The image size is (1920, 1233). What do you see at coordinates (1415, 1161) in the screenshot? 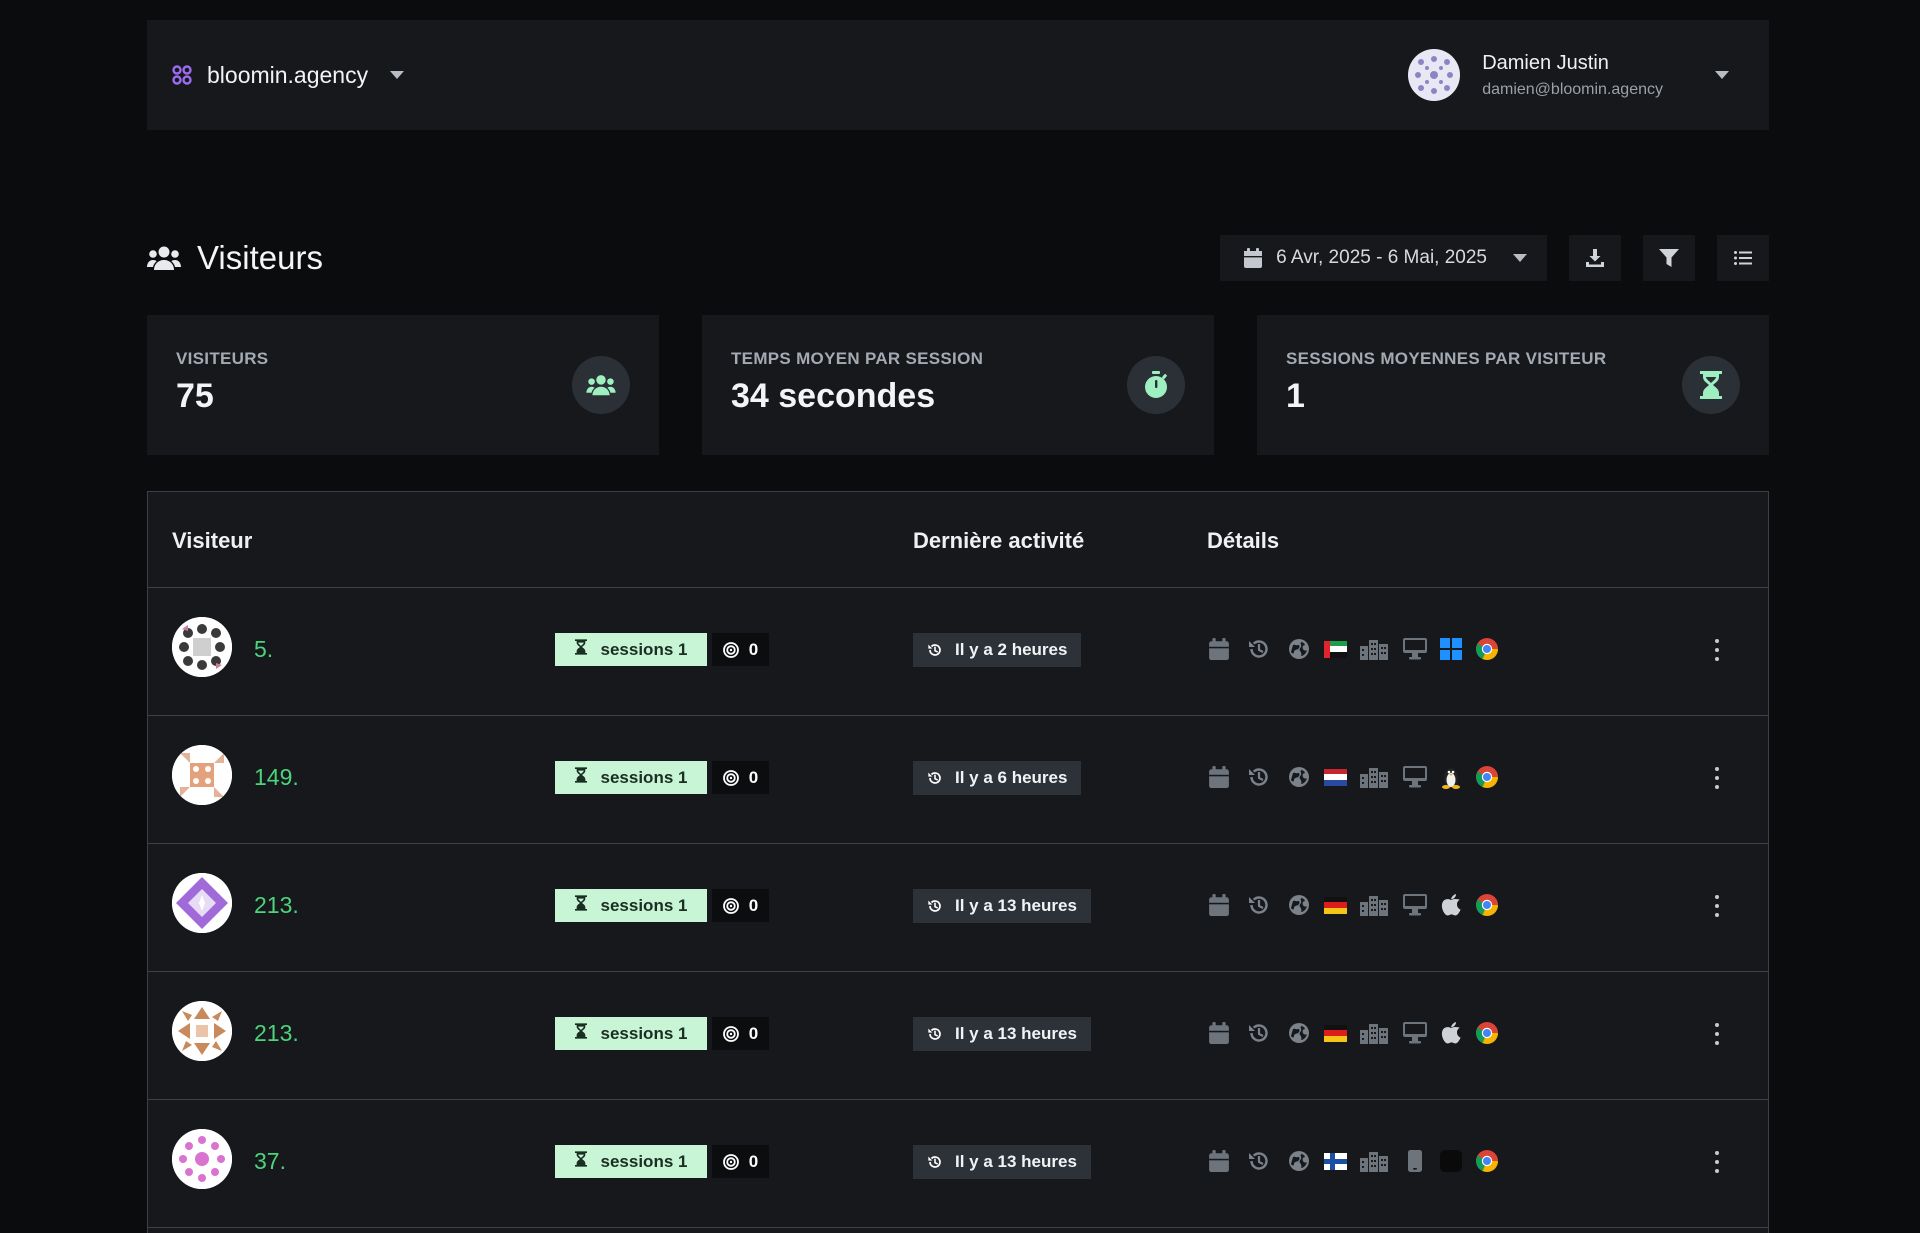
I see `mobile-icon` at bounding box center [1415, 1161].